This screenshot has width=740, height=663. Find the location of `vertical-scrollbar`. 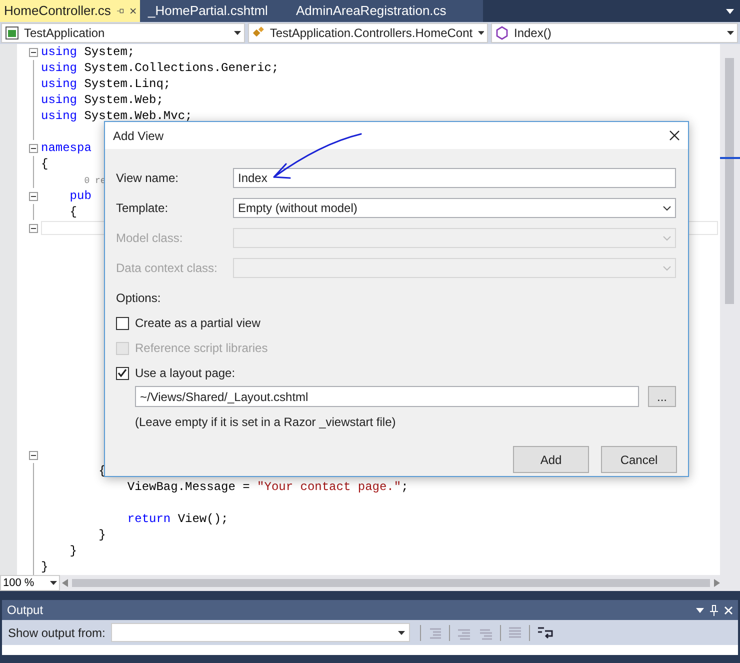

vertical-scrollbar is located at coordinates (730, 309).